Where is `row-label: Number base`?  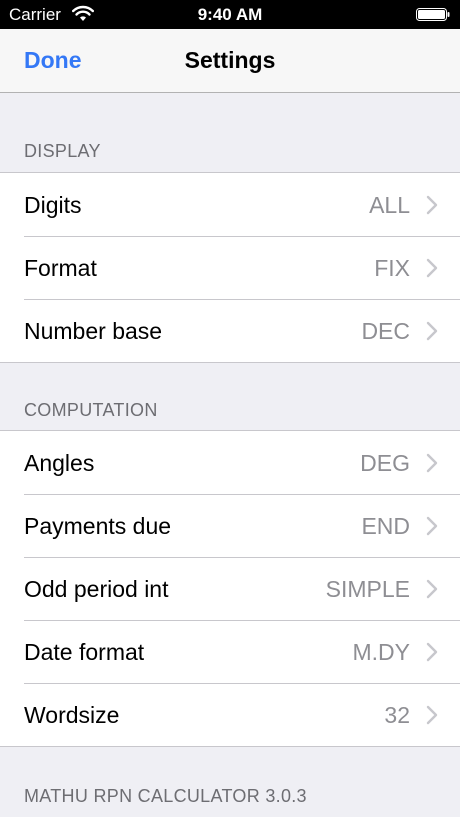
row-label: Number base is located at coordinates (93, 331).